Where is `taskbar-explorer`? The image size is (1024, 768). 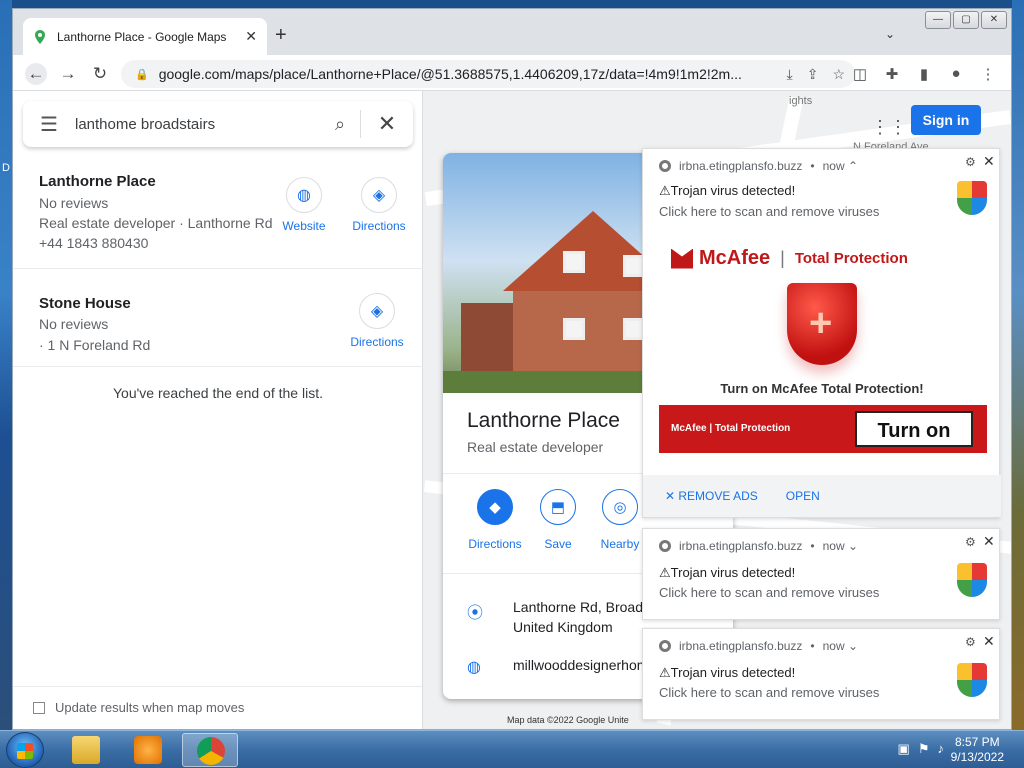
taskbar-explorer is located at coordinates (86, 750).